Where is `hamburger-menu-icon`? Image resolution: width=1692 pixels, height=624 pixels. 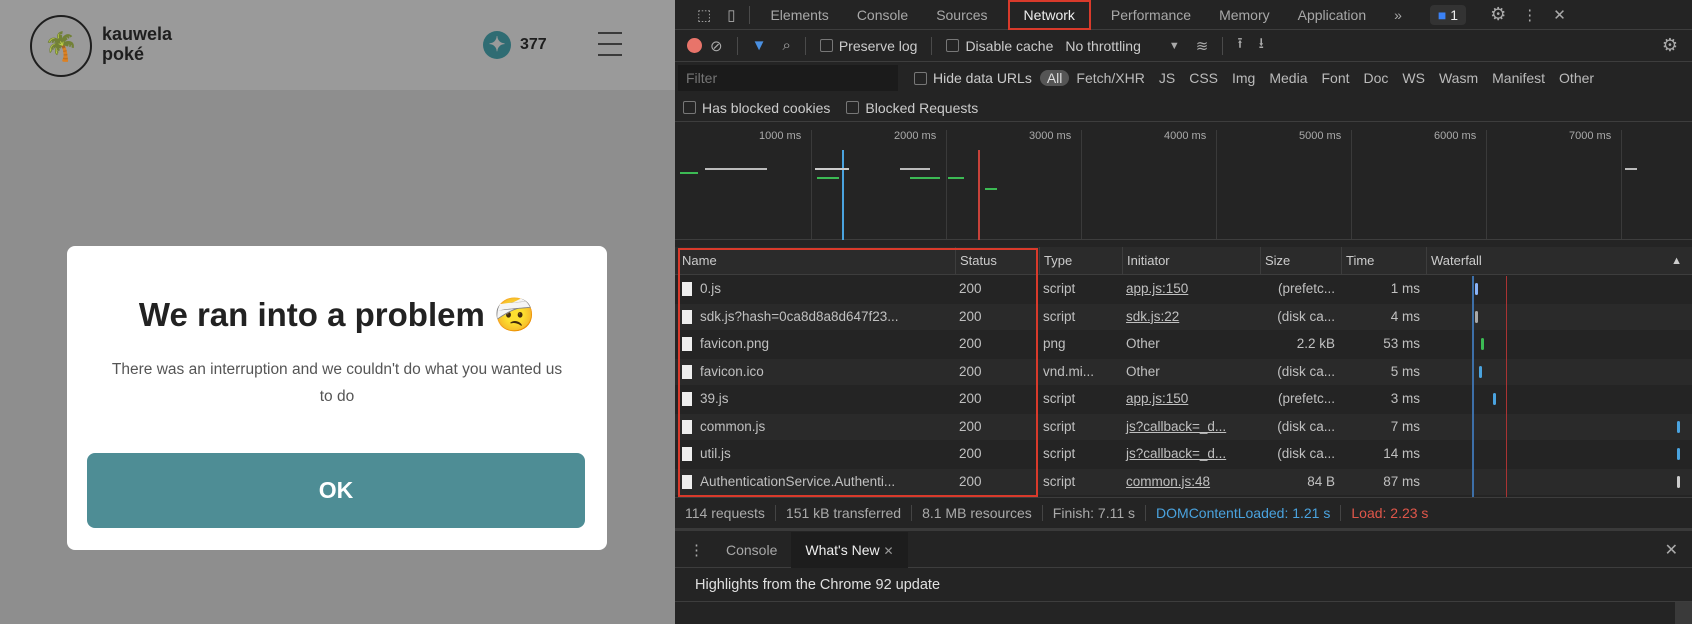
hamburger-menu-icon is located at coordinates (610, 44).